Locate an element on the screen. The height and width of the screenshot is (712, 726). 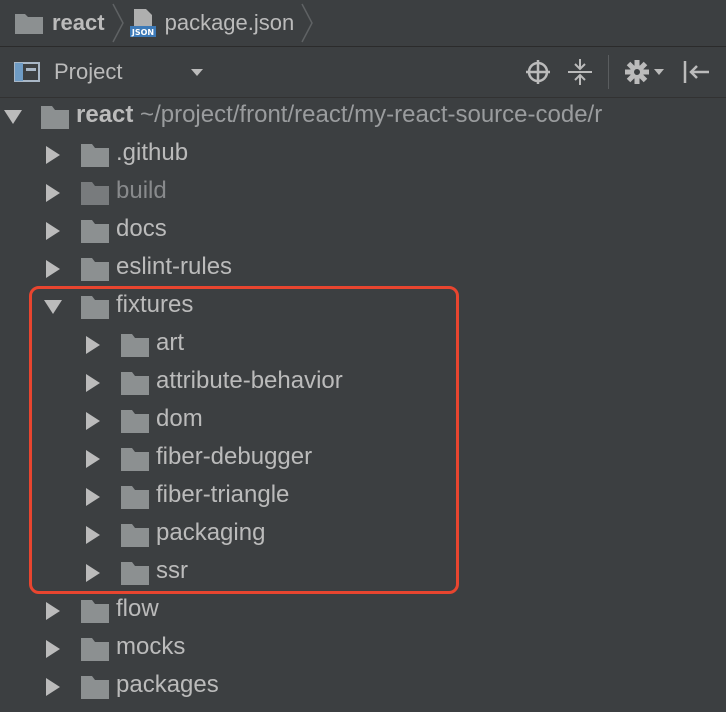
tree-item-label: mocks is located at coordinates (151, 646).